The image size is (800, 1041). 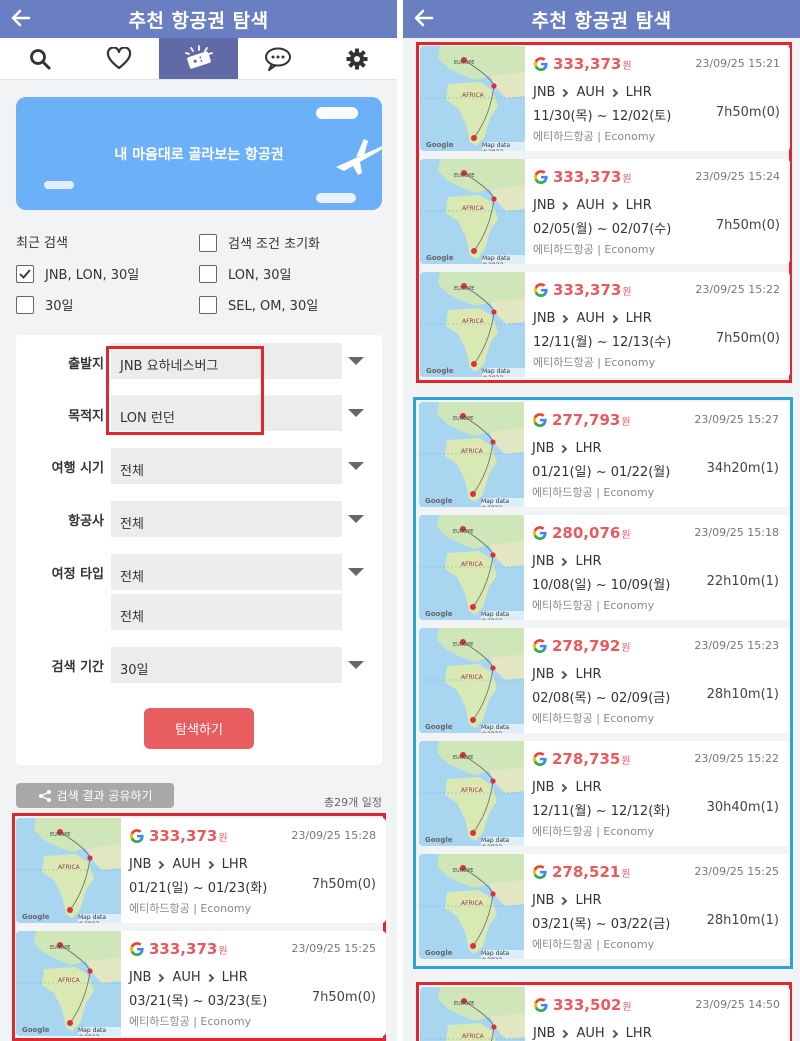 I want to click on promo-banner: 내 마음대로 골라보는 항공권, so click(x=199, y=153).